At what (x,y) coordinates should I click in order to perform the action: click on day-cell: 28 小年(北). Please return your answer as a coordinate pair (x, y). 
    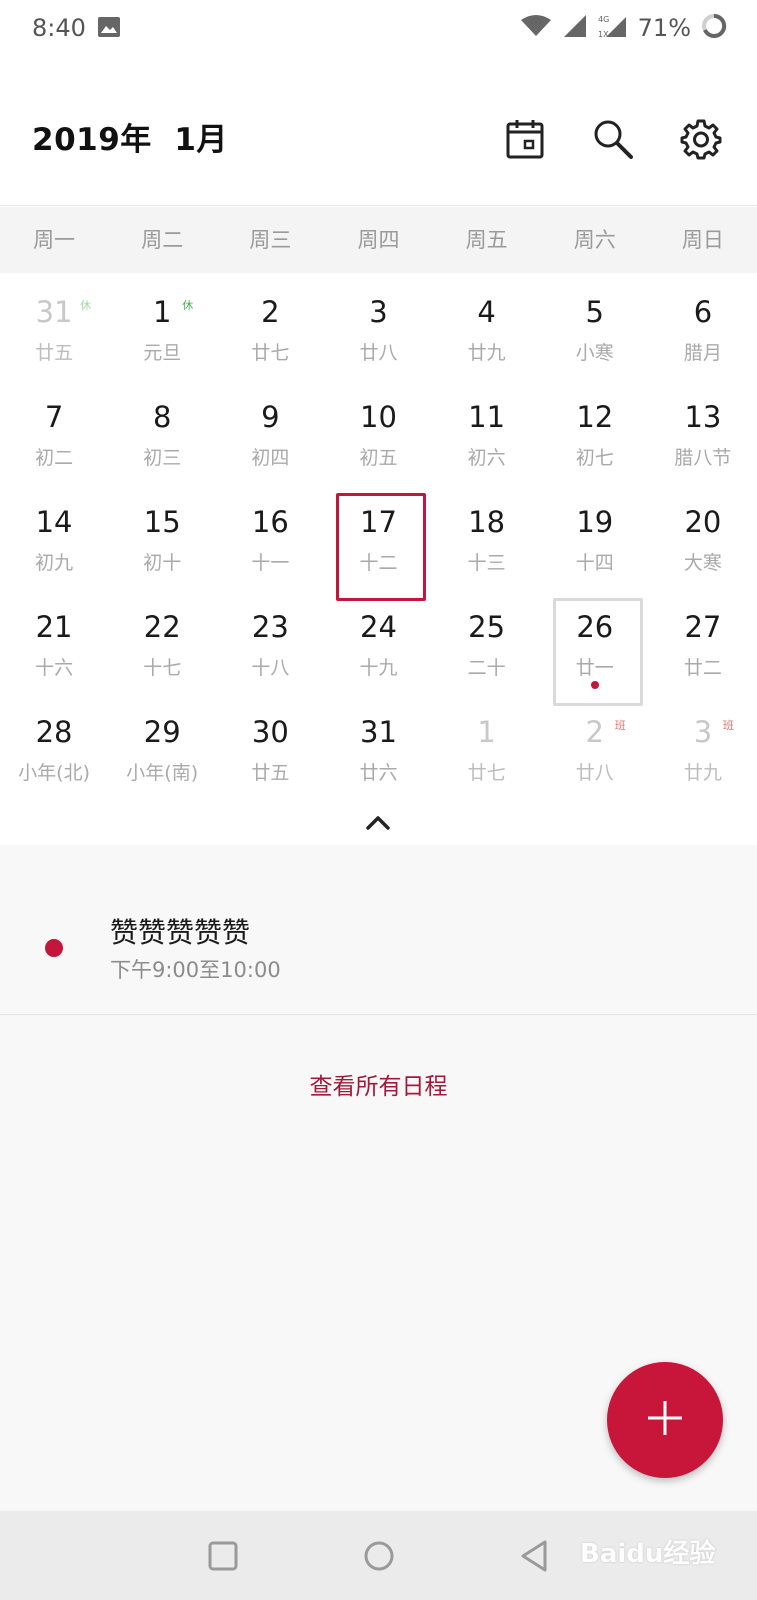
    Looking at the image, I should click on (54, 745).